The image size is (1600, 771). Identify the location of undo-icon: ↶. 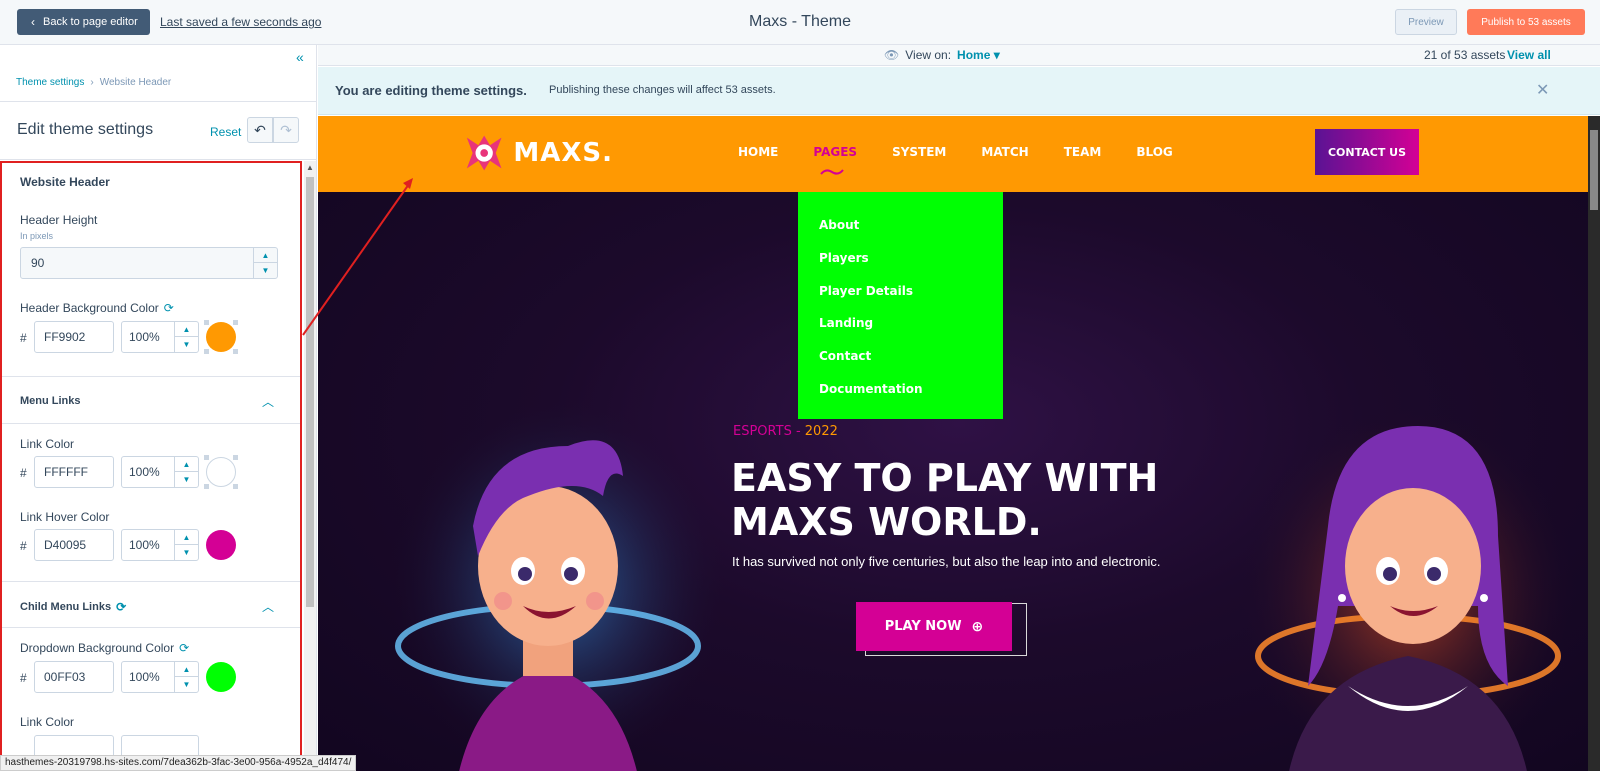
(260, 130).